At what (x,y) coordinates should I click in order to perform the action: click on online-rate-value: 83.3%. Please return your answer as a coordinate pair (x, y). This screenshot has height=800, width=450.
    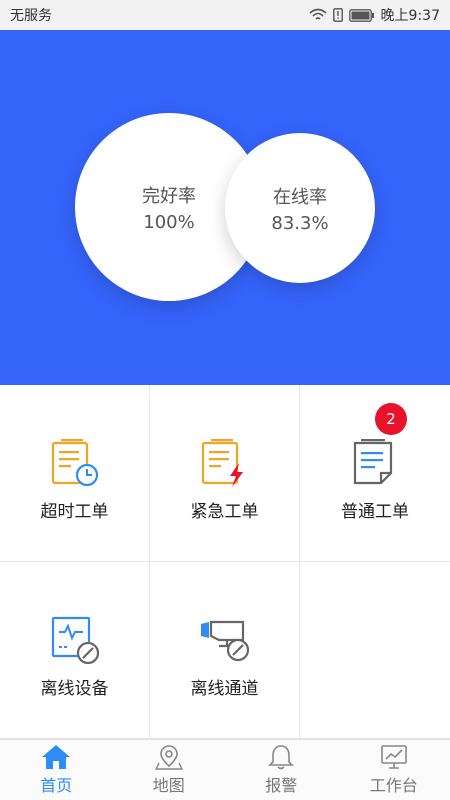
    Looking at the image, I should click on (300, 223).